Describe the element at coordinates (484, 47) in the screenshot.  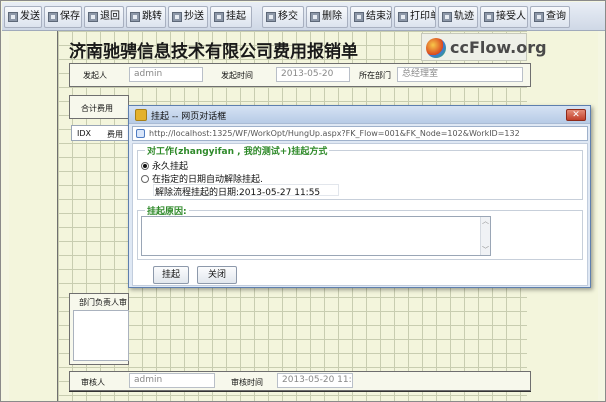
I see `ccflow-logo: ccFlow.org` at that location.